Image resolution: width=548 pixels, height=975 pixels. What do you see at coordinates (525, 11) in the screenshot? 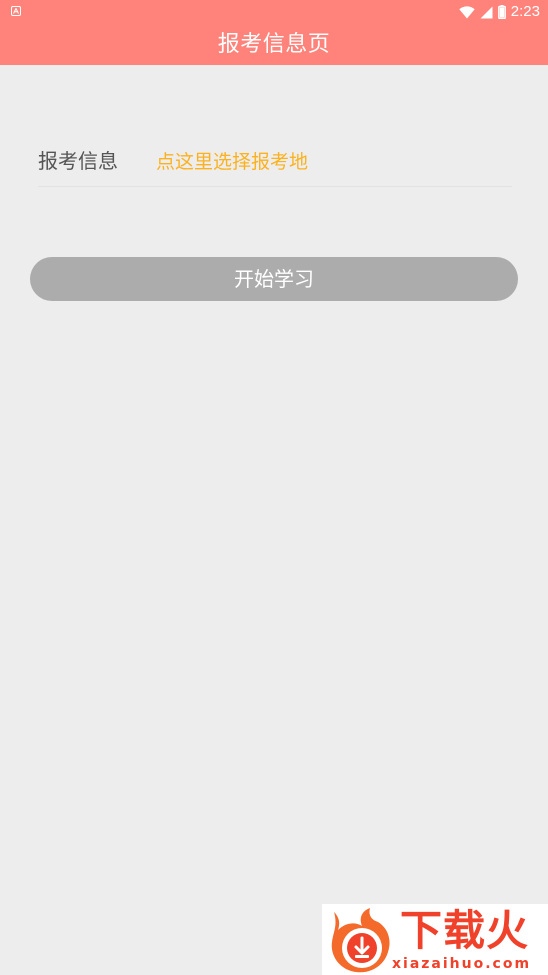
I see `status-time: 2:23` at bounding box center [525, 11].